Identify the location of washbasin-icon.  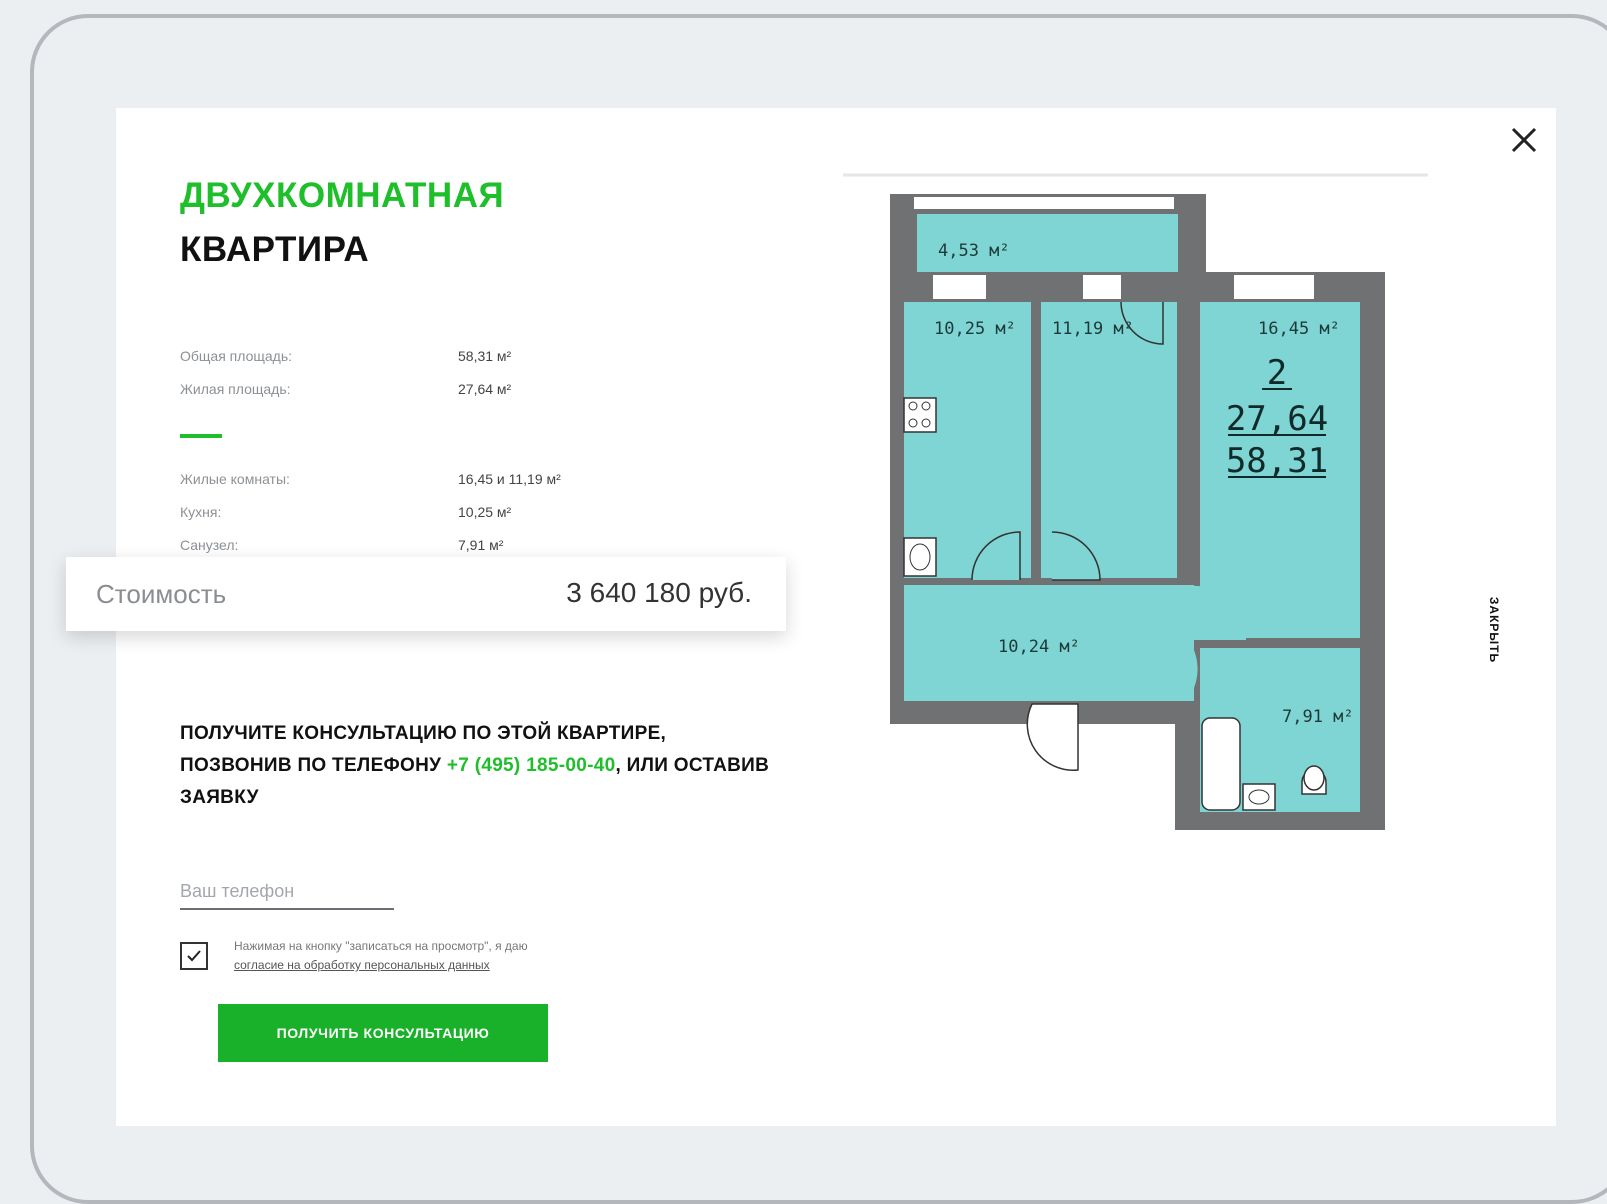
(1259, 797).